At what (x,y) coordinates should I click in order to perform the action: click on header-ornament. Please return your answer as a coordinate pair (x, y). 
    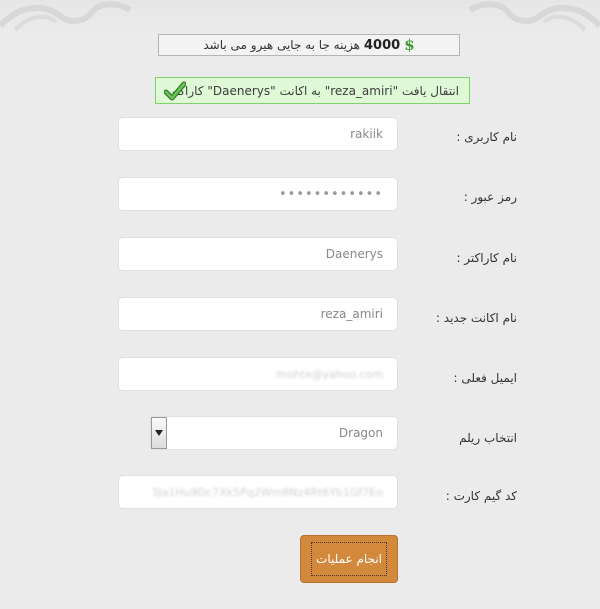
    Looking at the image, I should click on (300, 16).